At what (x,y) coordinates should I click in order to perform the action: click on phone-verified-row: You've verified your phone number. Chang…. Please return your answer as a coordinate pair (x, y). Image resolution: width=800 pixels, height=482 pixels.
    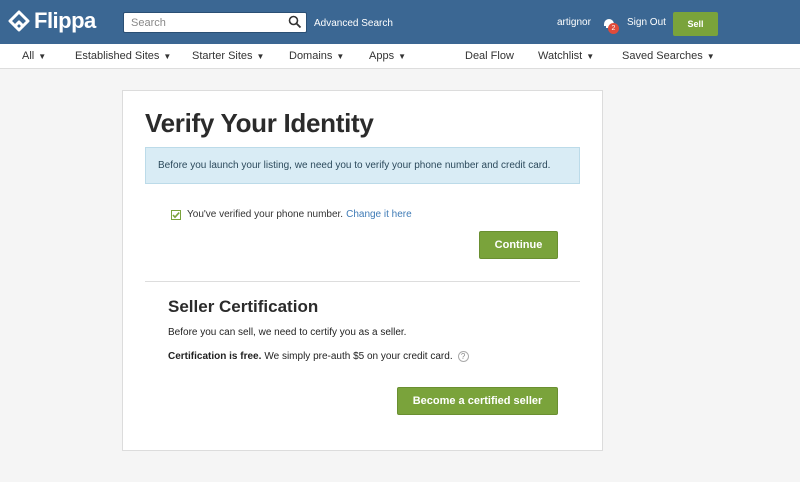
    Looking at the image, I should click on (291, 214).